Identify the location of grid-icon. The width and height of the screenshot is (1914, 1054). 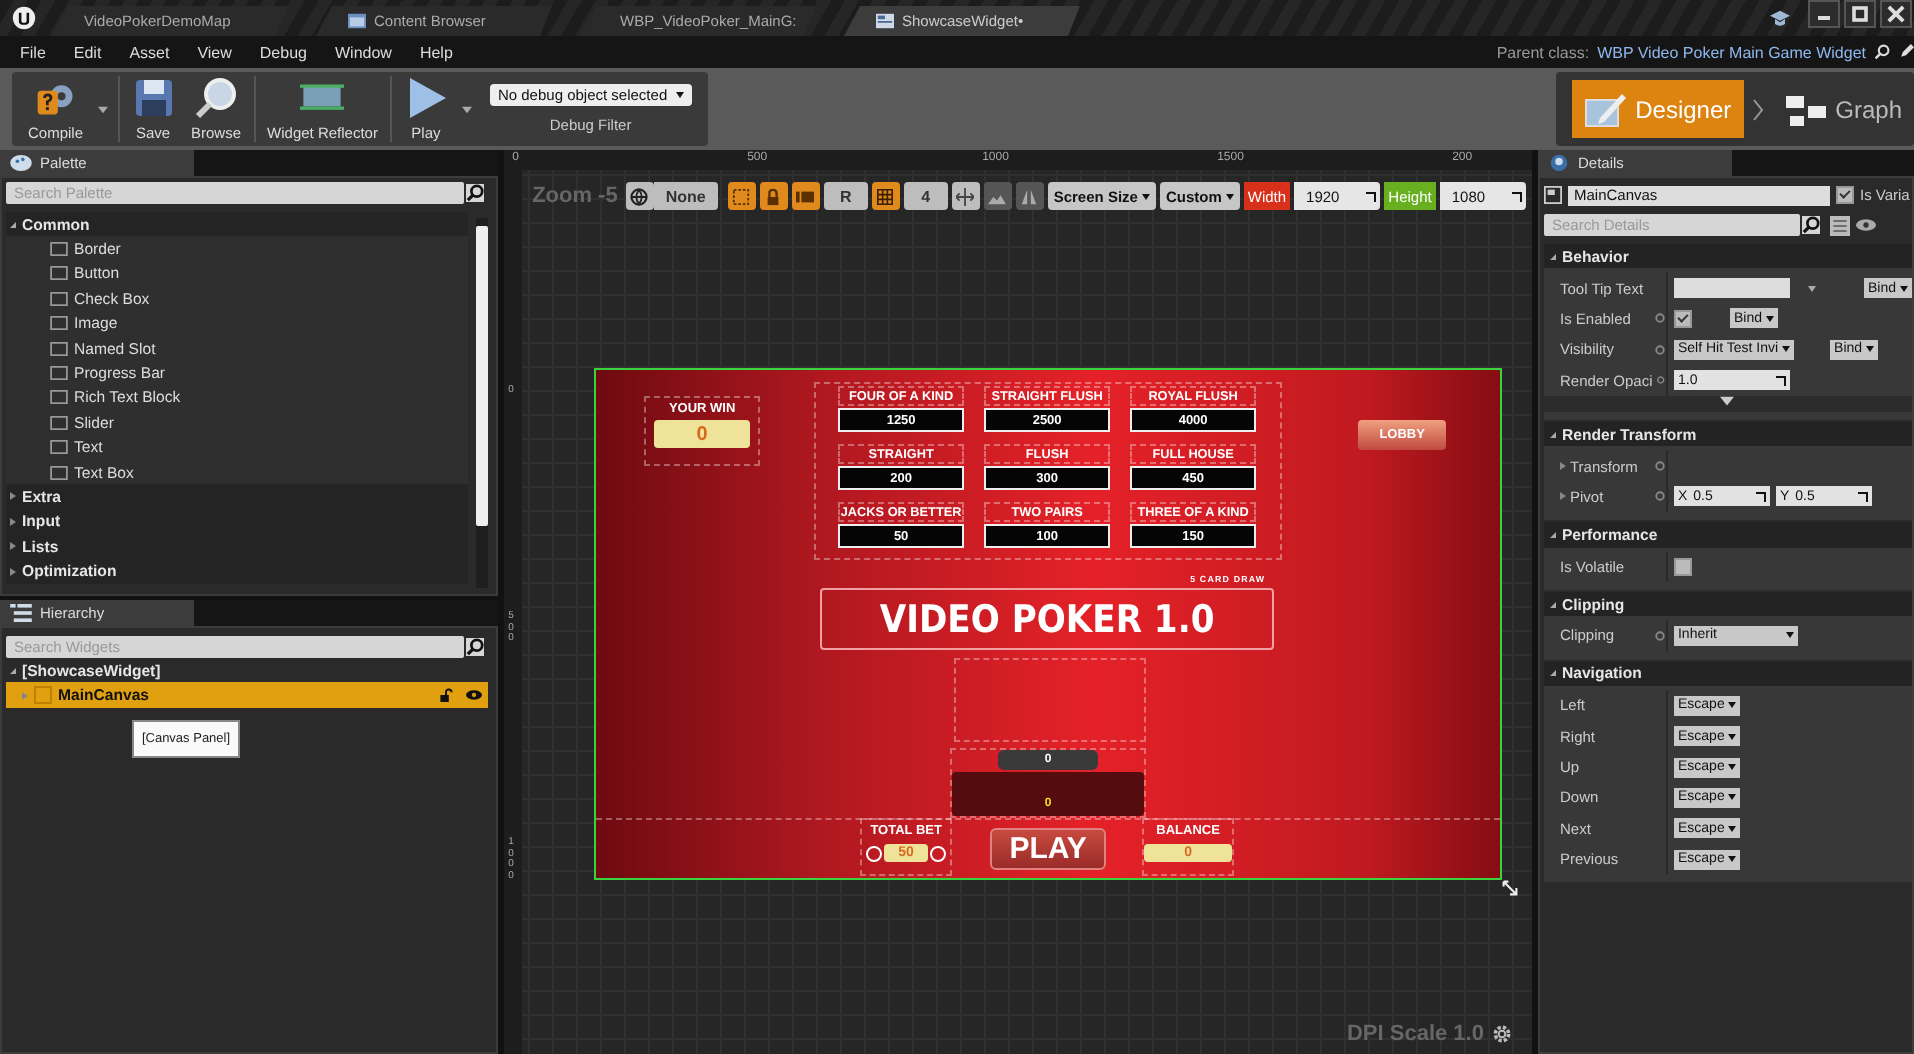
(885, 196).